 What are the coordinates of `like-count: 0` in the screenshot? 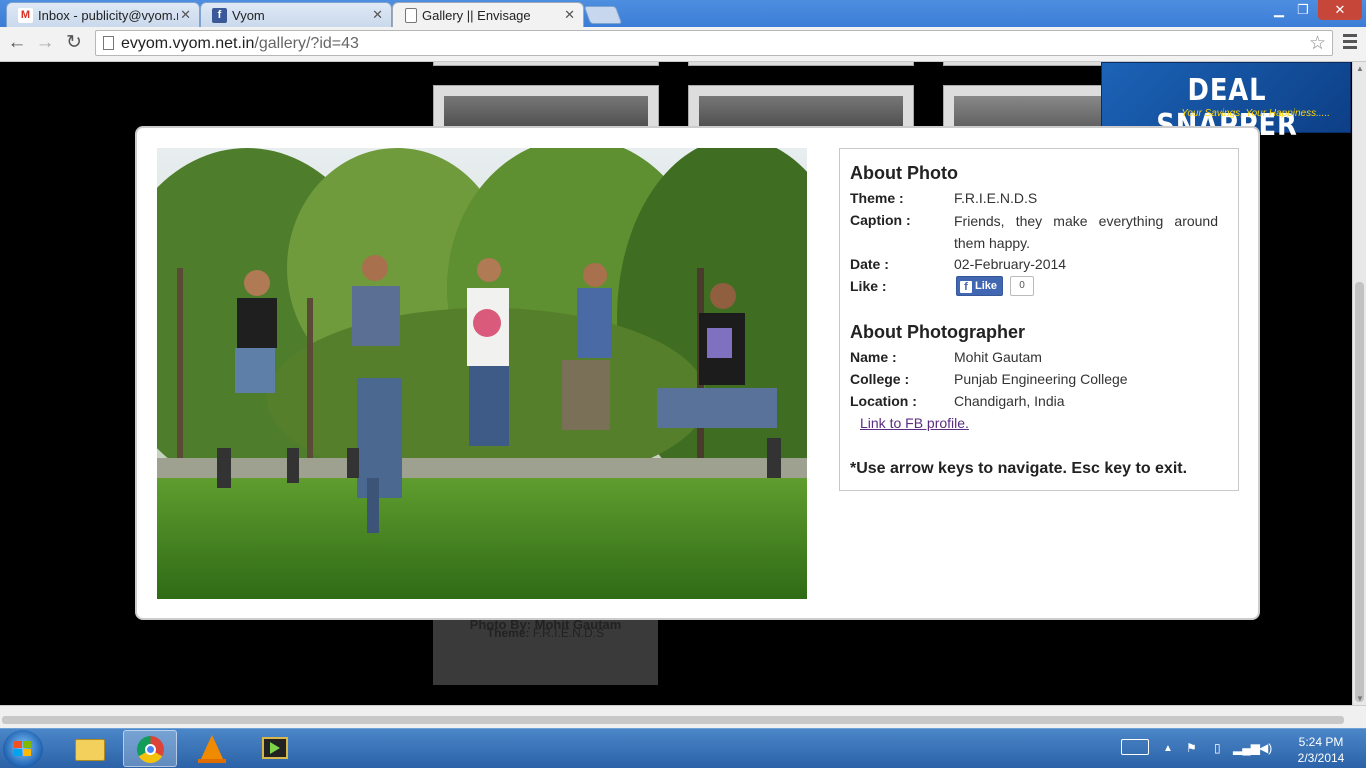 It's located at (1022, 286).